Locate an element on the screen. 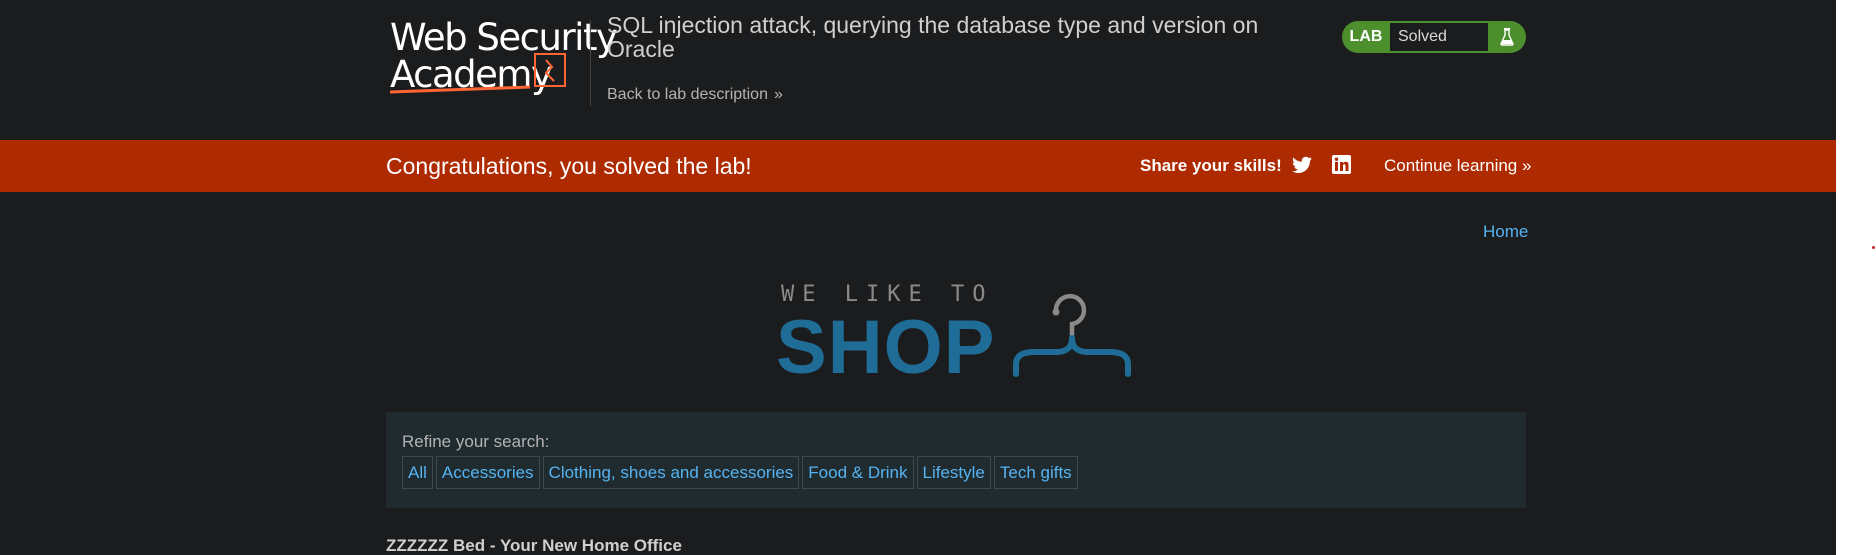  hanger-icon is located at coordinates (1072, 335).